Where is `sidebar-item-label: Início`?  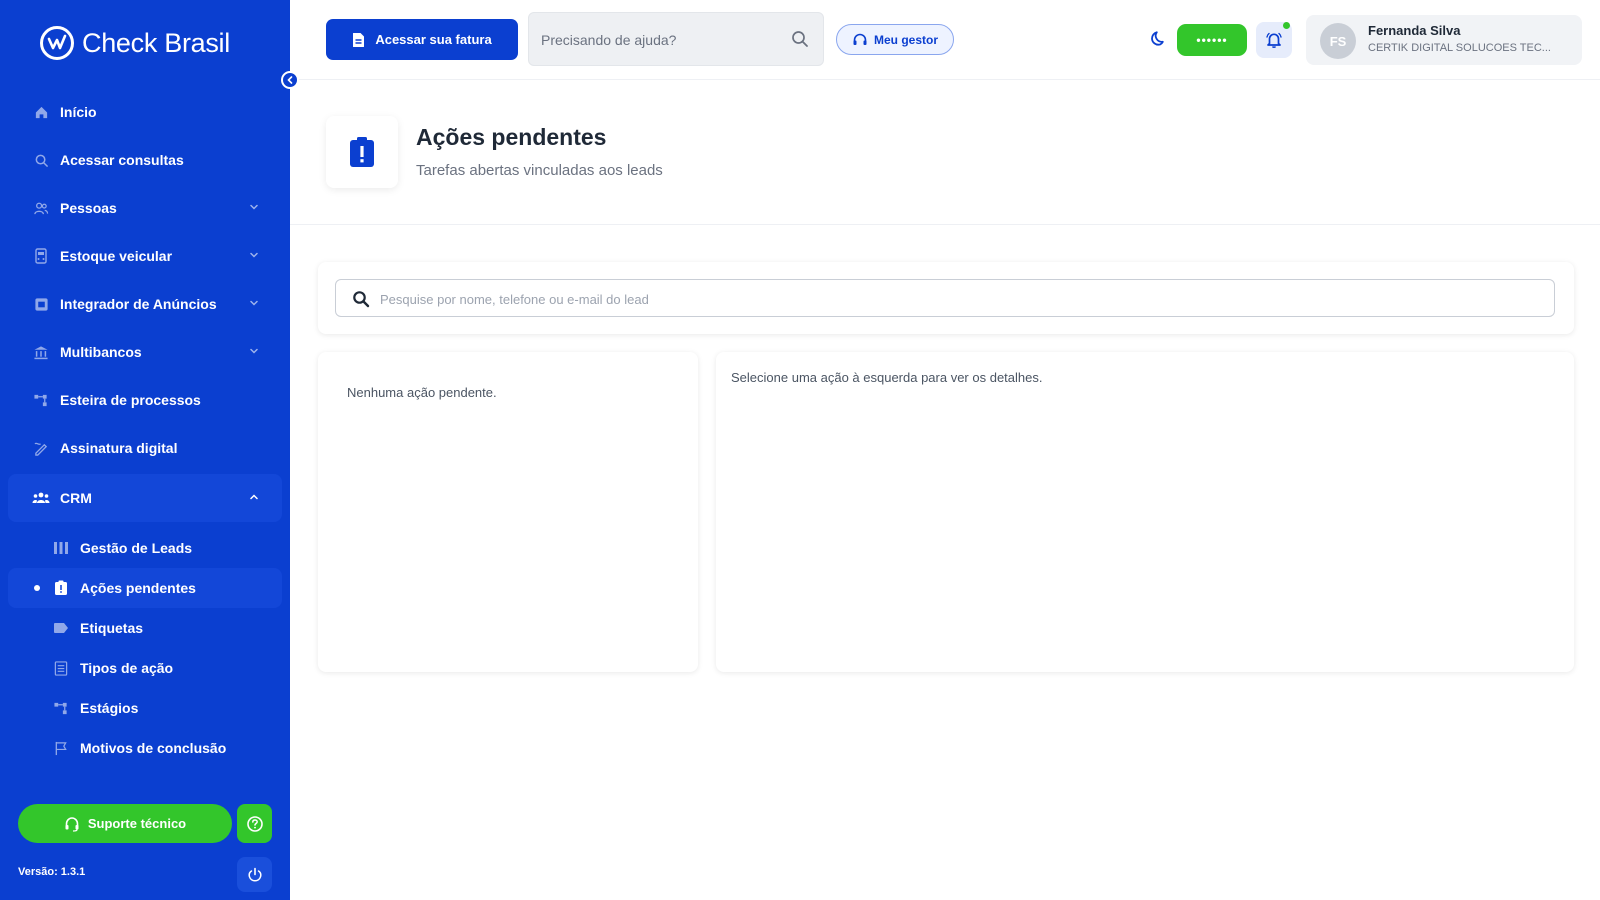 sidebar-item-label: Início is located at coordinates (78, 112).